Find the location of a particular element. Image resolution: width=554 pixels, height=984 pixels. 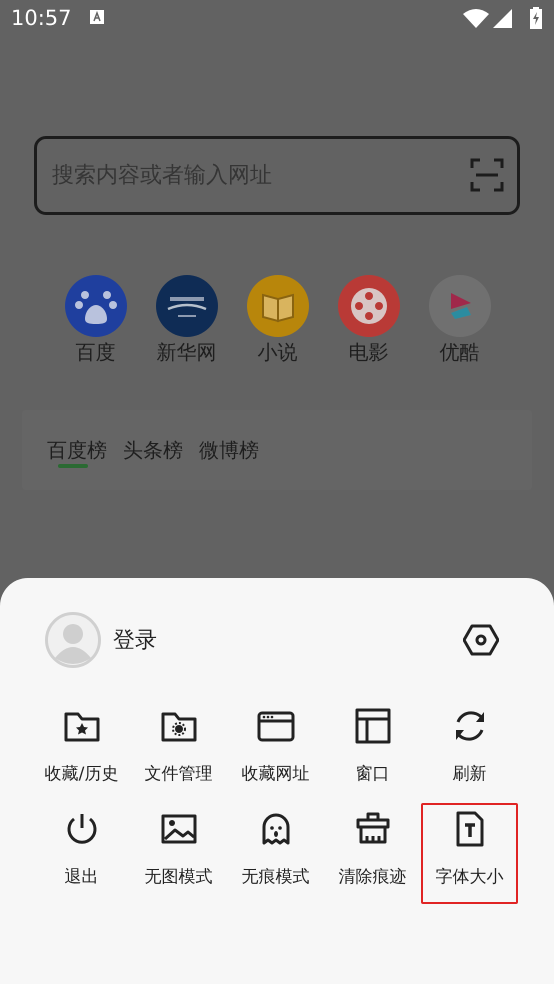

menu-item: 退出 is located at coordinates (81, 853).